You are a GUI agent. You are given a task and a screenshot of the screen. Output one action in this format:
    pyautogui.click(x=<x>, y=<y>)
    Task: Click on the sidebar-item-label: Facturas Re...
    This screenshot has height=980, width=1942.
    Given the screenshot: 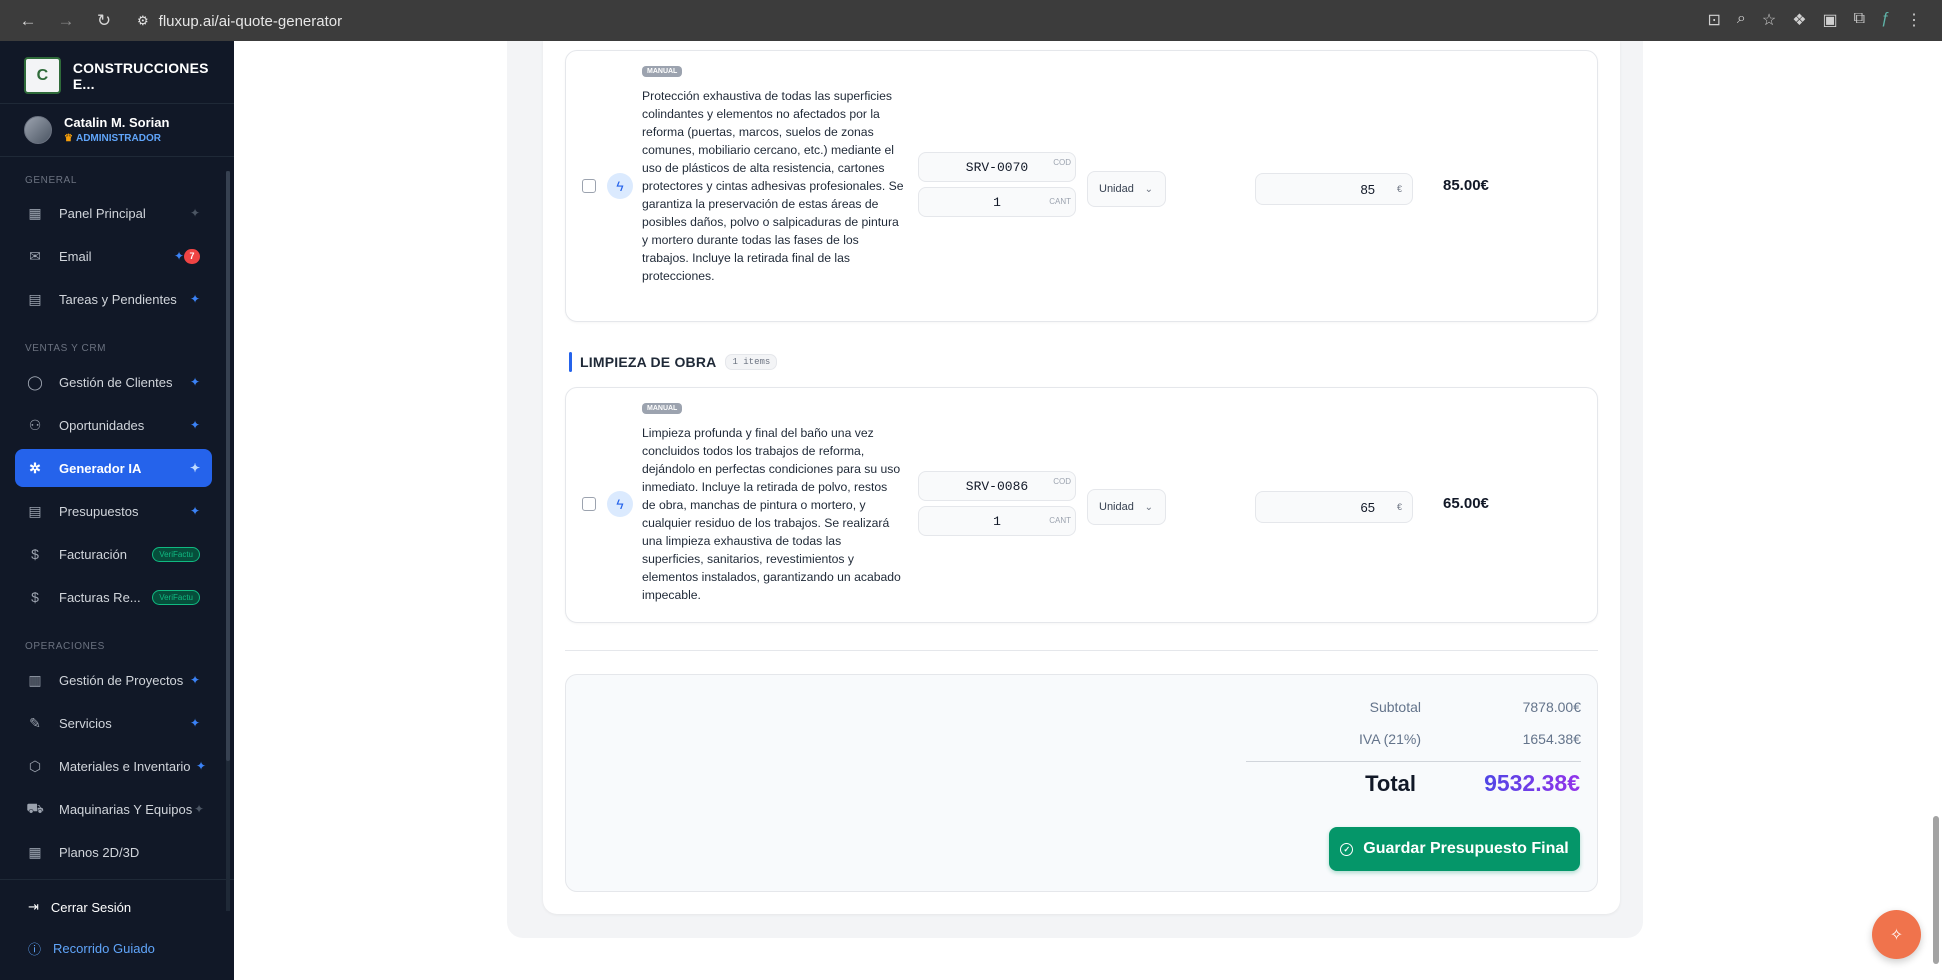 What is the action you would take?
    pyautogui.click(x=100, y=597)
    